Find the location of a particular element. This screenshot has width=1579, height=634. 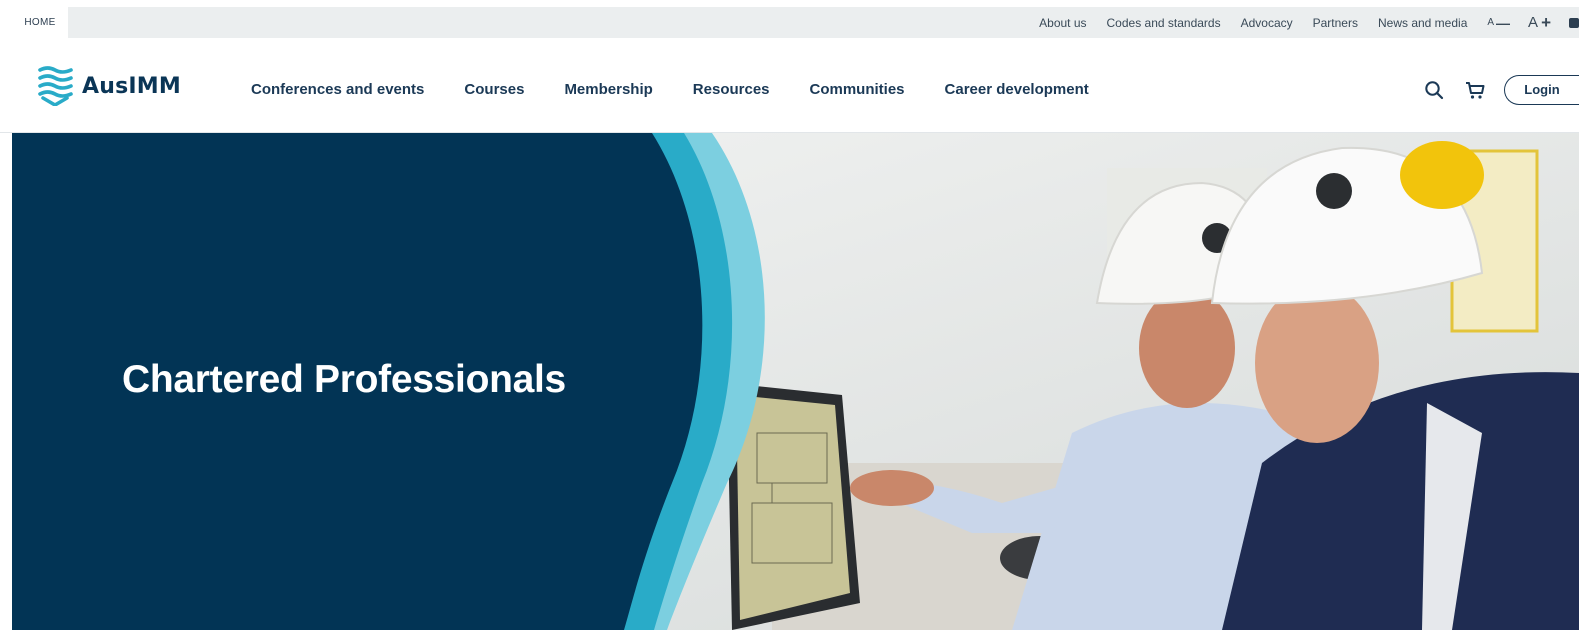

search-icon is located at coordinates (1434, 89).